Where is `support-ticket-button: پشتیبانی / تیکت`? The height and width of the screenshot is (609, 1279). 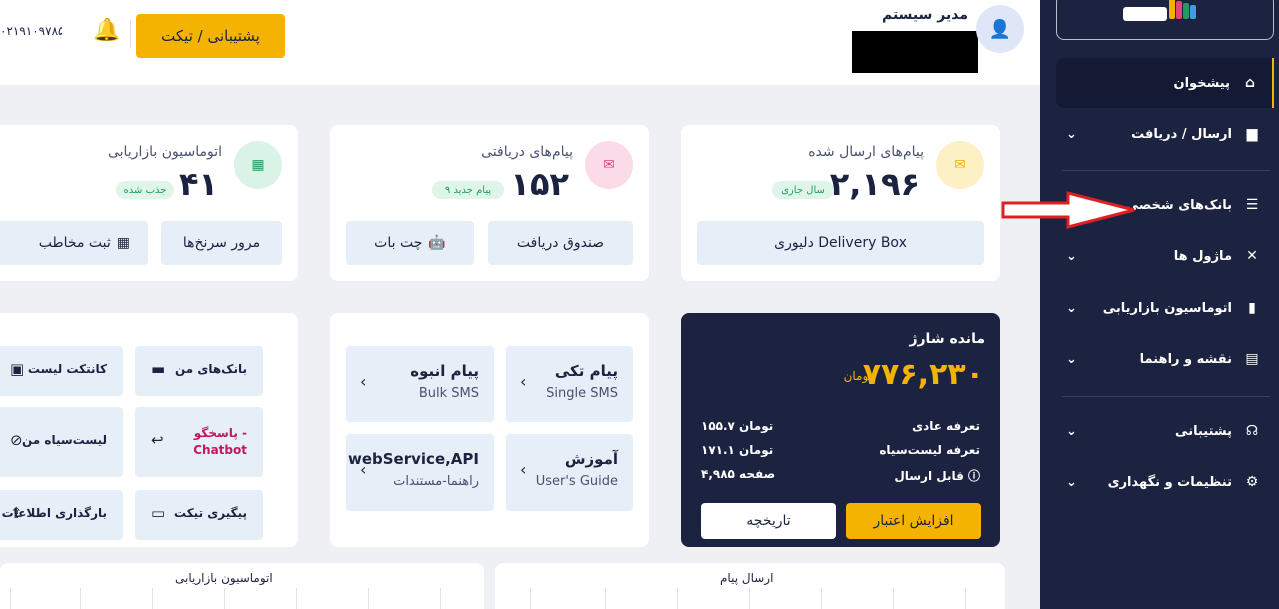 support-ticket-button: پشتیبانی / تیکت is located at coordinates (210, 36).